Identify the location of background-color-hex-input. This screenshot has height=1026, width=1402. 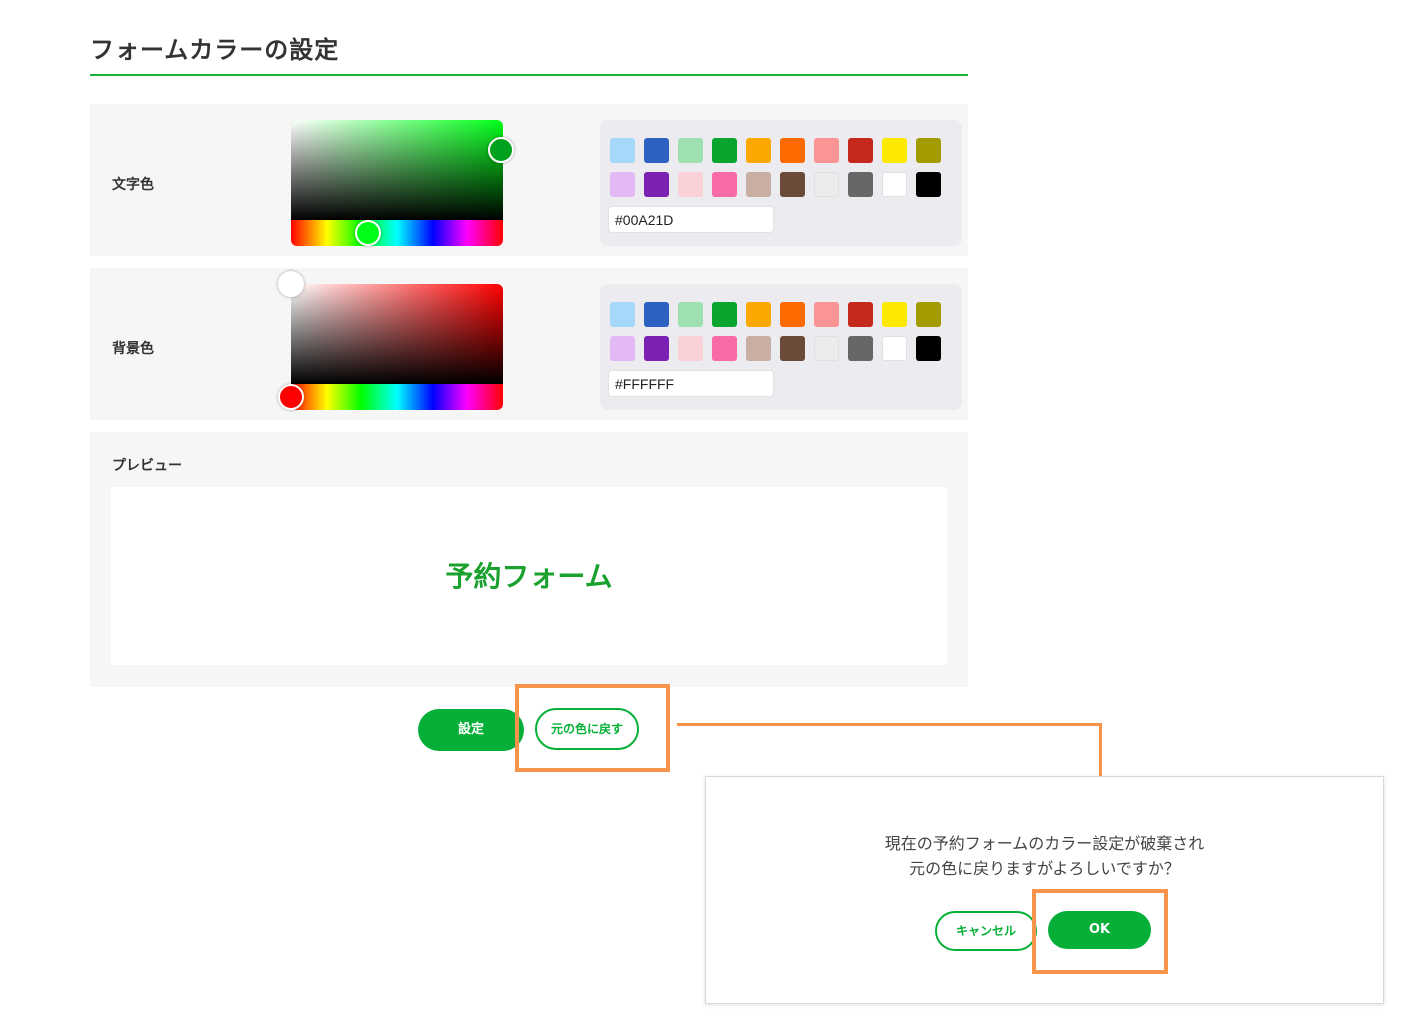
(691, 383).